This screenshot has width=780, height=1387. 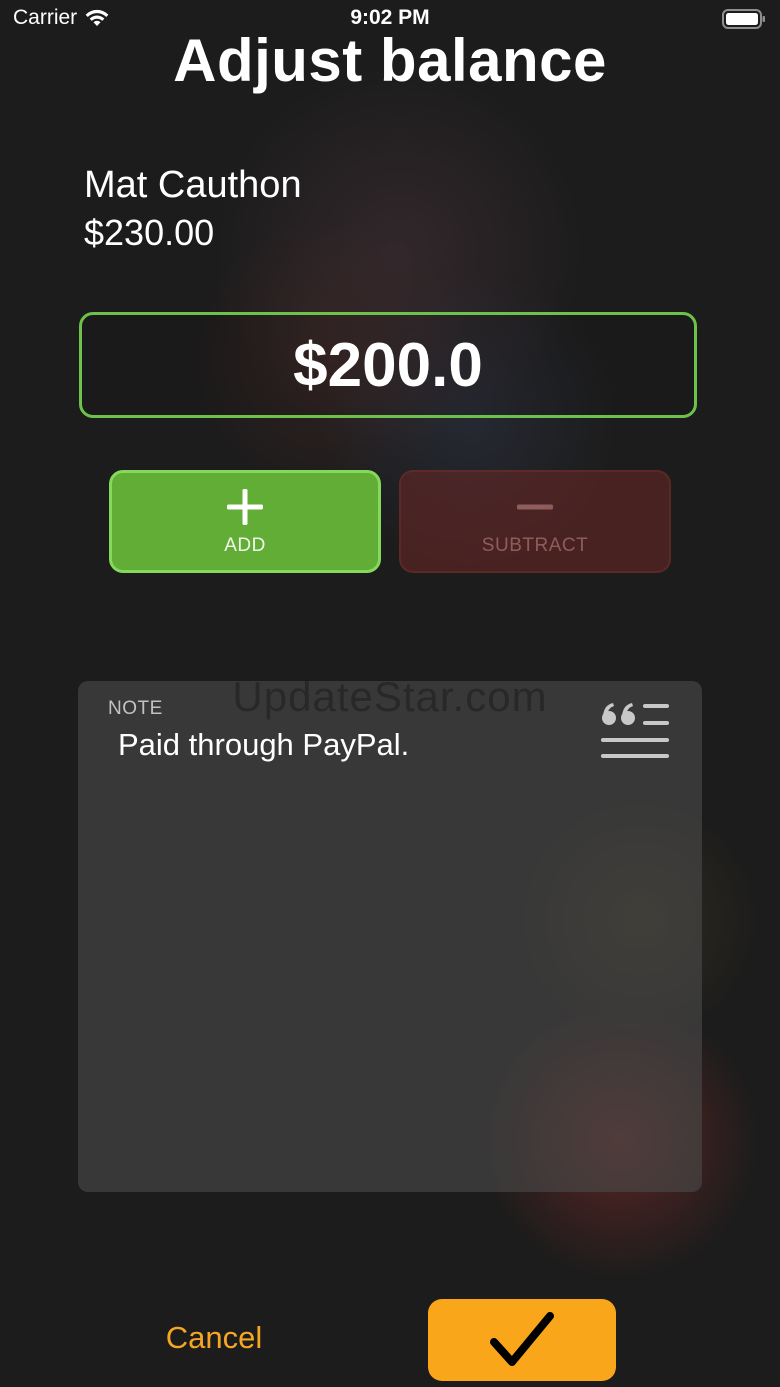 I want to click on user-name: Mat Cauthon, so click(x=193, y=185).